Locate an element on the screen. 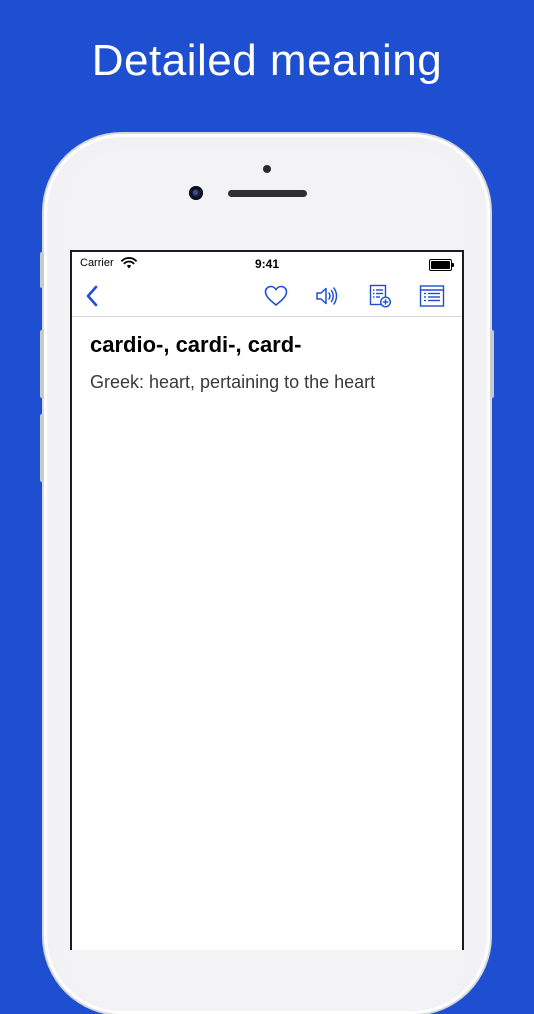  navigation-bar is located at coordinates (267, 296).